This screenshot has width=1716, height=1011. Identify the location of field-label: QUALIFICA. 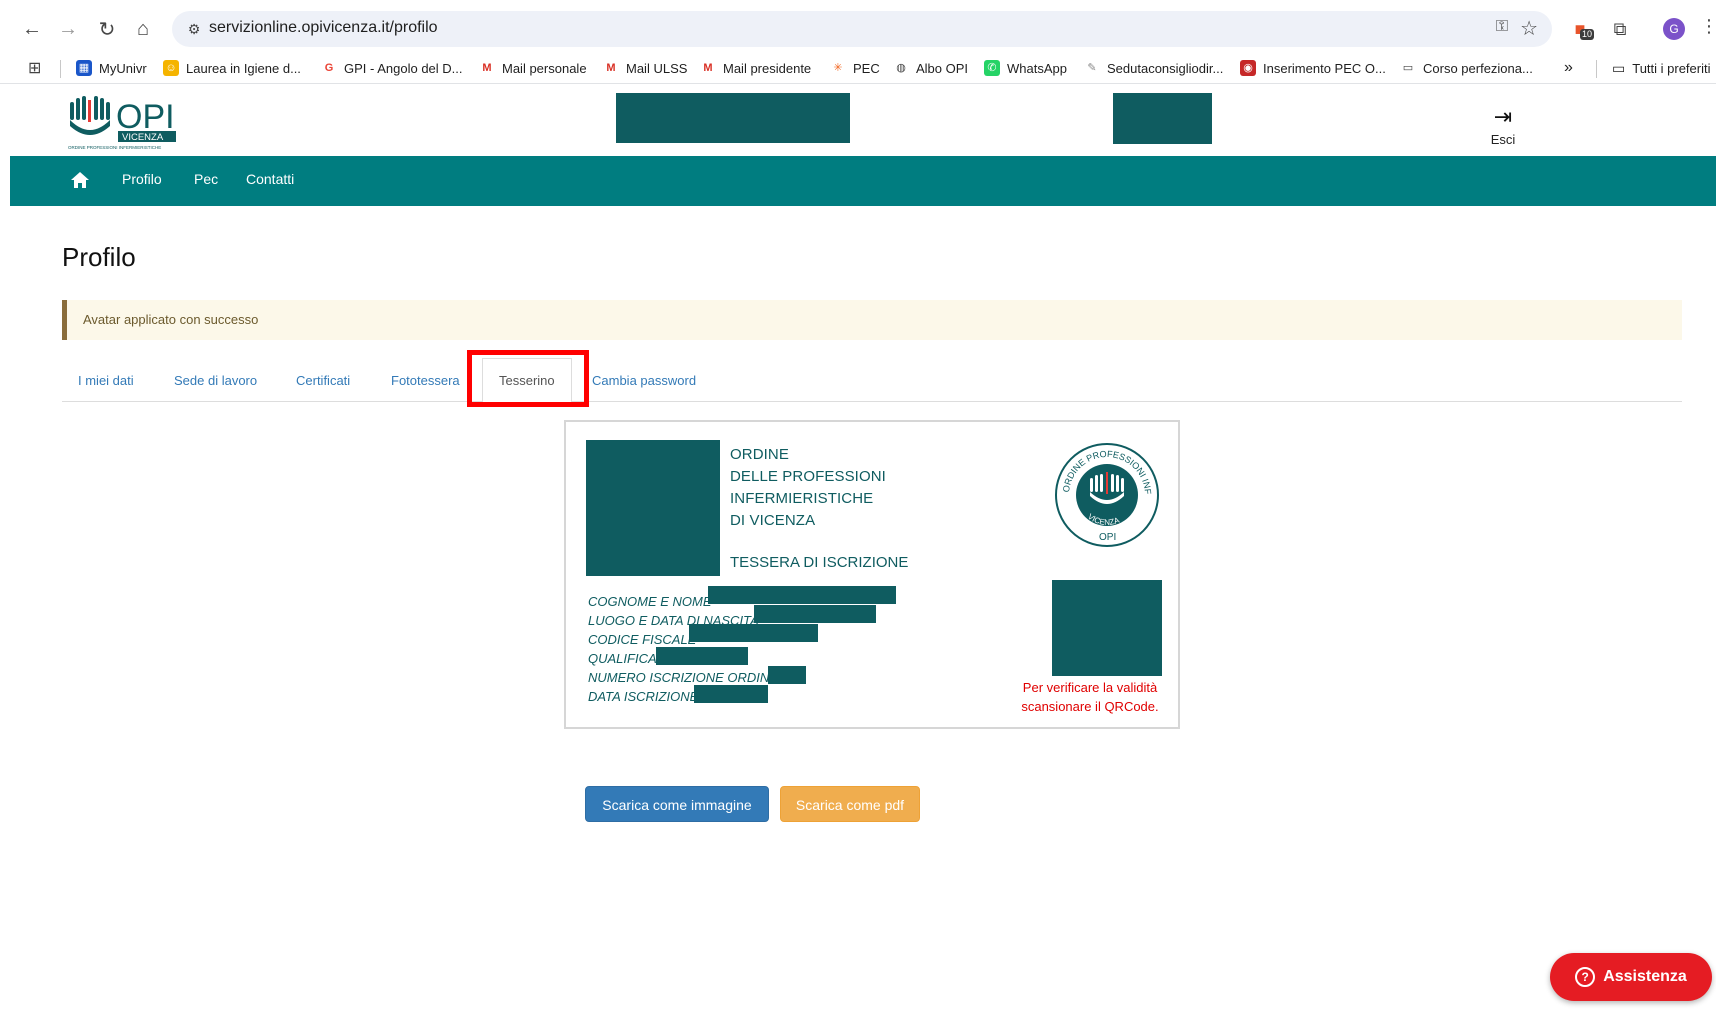
(622, 658).